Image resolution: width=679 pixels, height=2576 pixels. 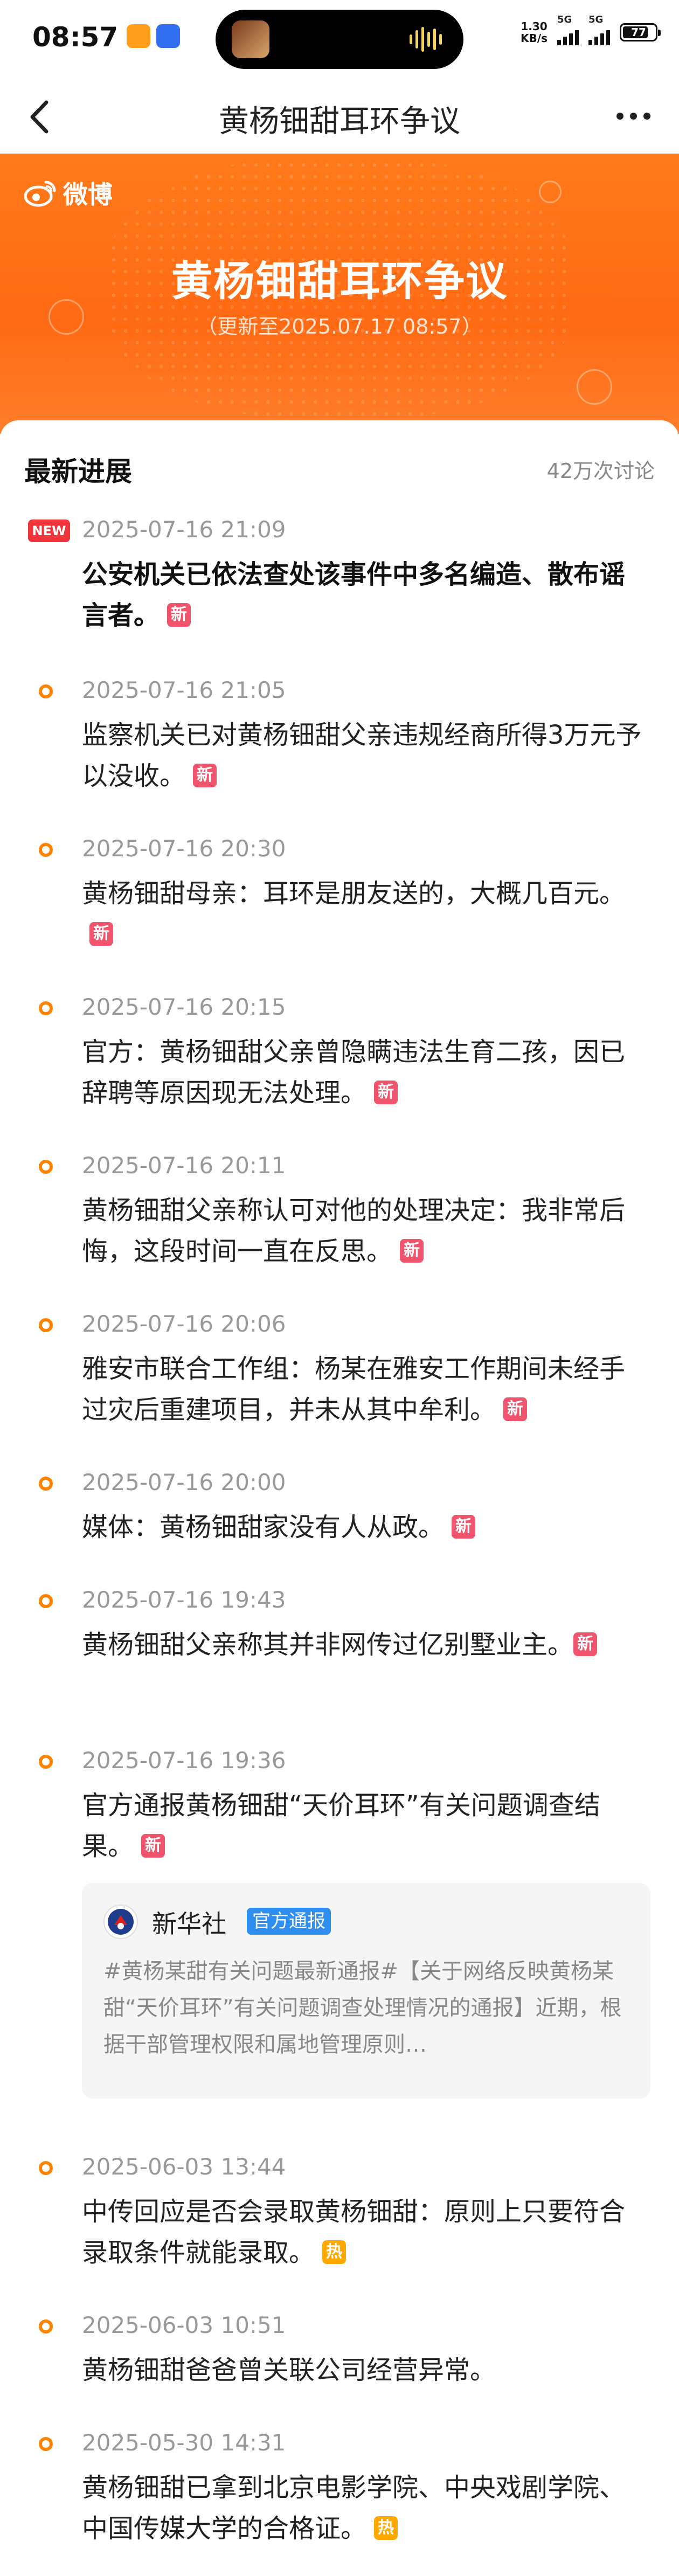 What do you see at coordinates (184, 848) in the screenshot?
I see `timeline-time: 2025-07-16 20:30` at bounding box center [184, 848].